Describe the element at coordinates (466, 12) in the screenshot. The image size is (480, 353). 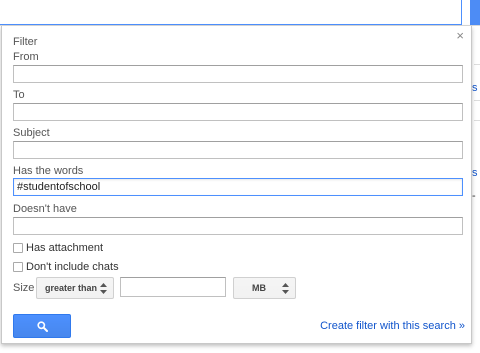
I see `top-search-spacer` at that location.